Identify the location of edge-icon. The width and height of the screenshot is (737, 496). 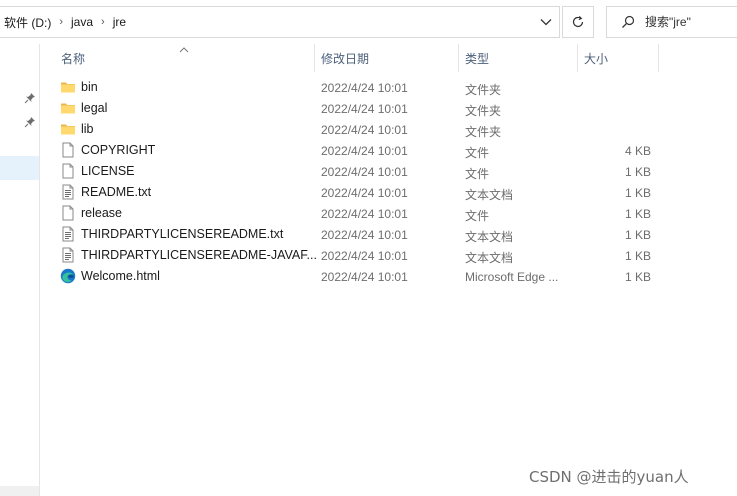
(68, 276).